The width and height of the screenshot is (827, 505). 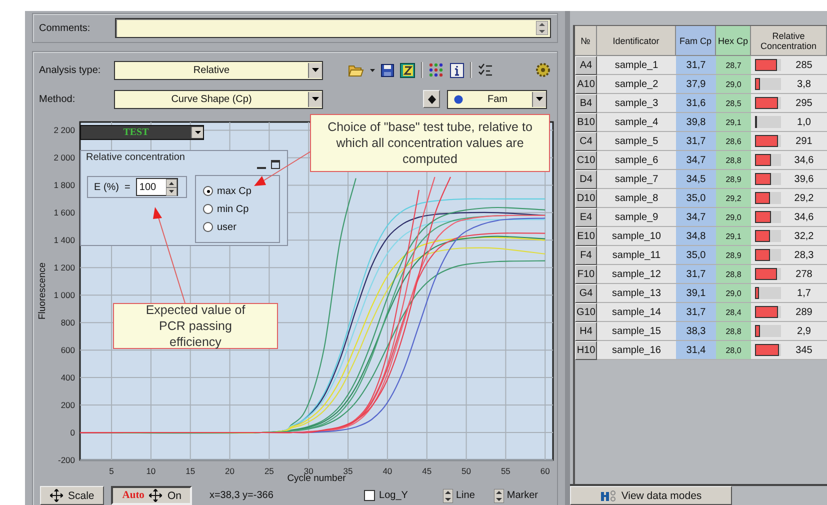 What do you see at coordinates (636, 198) in the screenshot?
I see `table-cell: sample_8` at bounding box center [636, 198].